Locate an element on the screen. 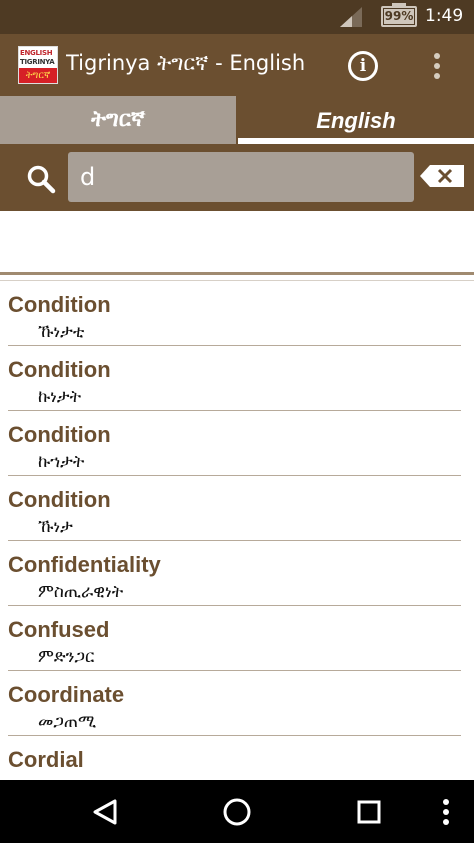 Image resolution: width=474 pixels, height=843 pixels. english-word: Coordinate is located at coordinates (66, 694).